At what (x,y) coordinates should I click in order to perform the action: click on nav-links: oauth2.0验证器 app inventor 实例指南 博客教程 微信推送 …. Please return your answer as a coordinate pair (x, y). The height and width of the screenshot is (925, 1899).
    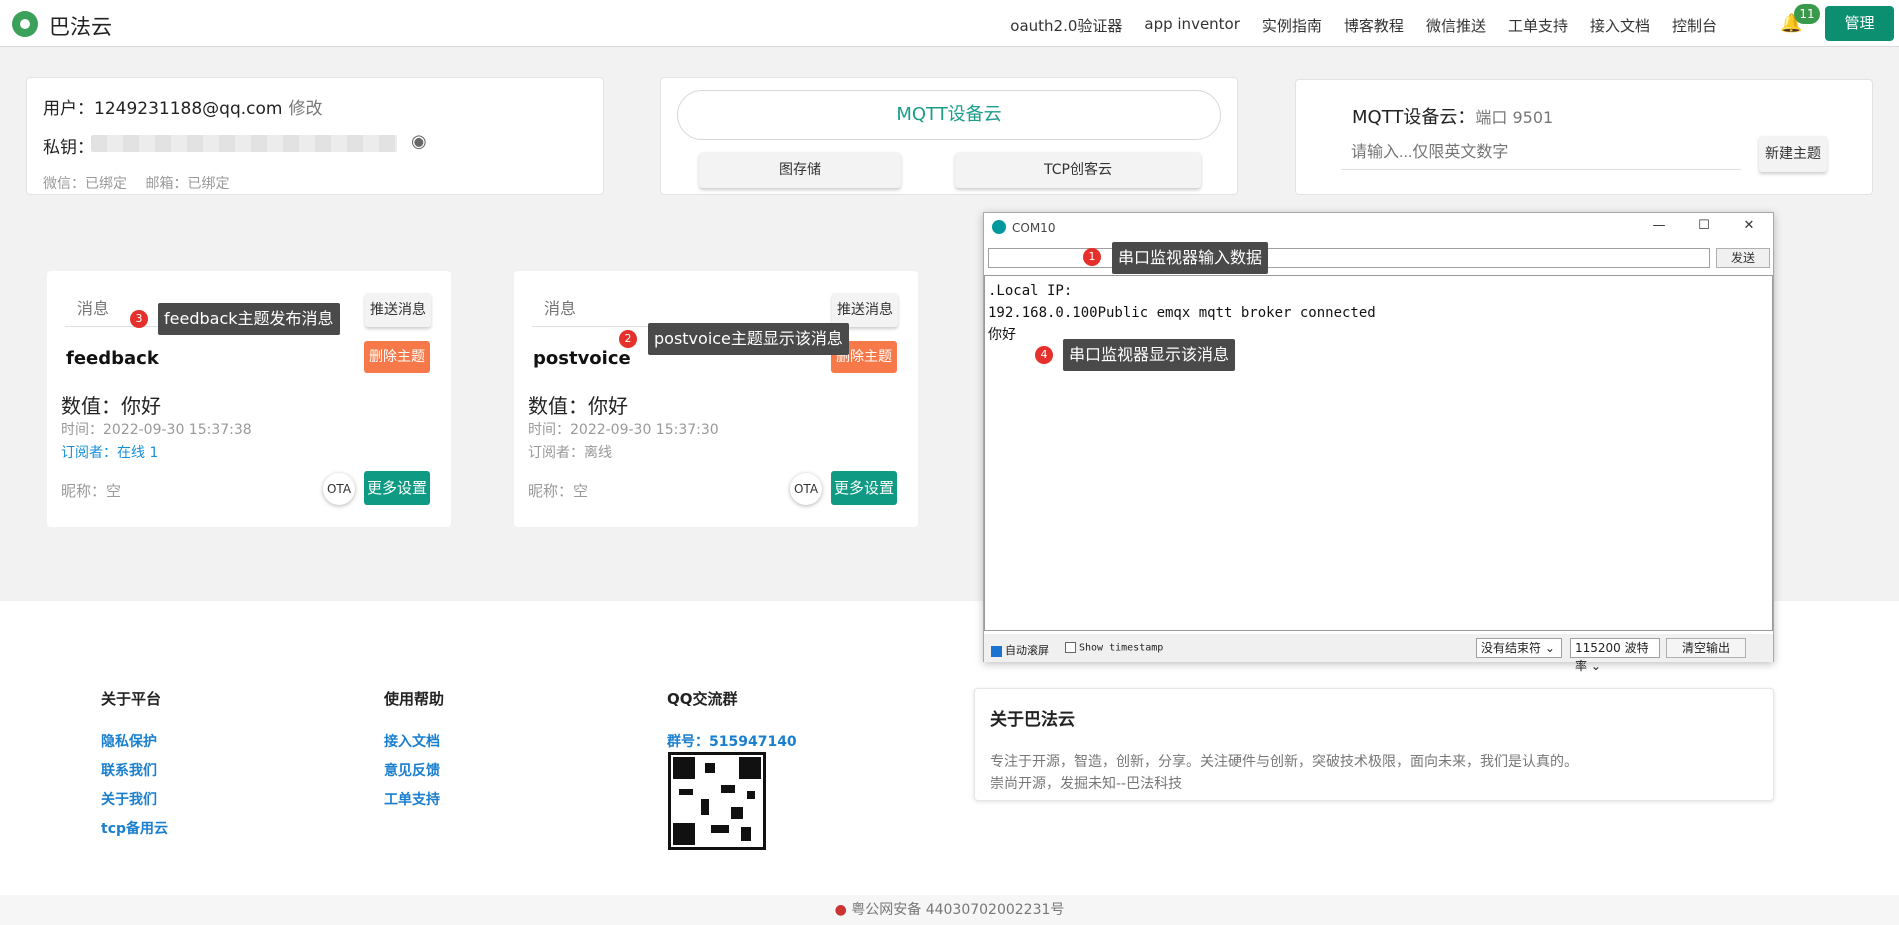
    Looking at the image, I should click on (1363, 25).